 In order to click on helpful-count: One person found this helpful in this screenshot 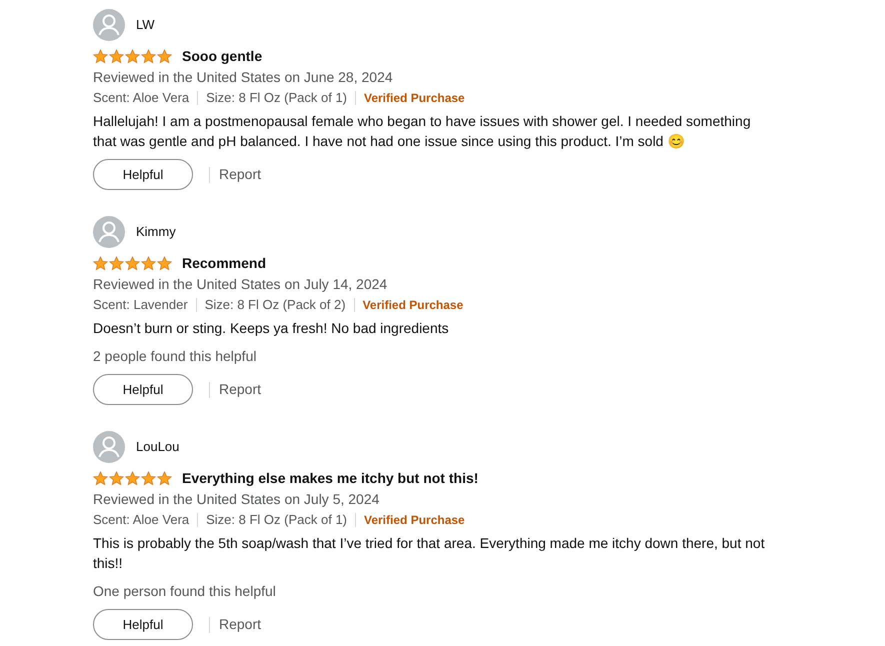, I will do `click(185, 591)`.